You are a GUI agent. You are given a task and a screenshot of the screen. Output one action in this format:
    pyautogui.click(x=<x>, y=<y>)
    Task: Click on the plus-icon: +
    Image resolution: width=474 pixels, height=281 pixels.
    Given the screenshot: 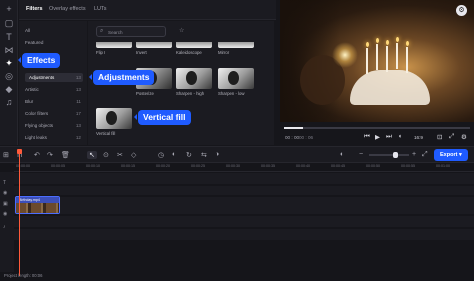 What is the action you would take?
    pyautogui.click(x=9, y=9)
    